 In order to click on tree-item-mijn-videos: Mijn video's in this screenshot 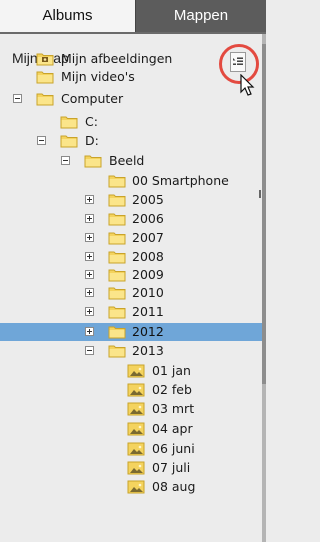, I will do `click(131, 77)`.